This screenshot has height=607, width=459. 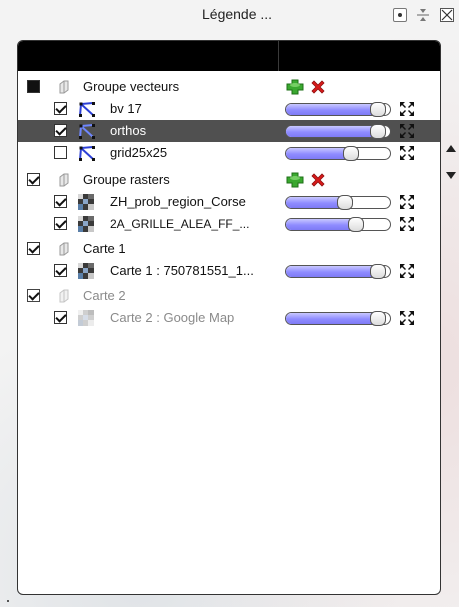 I want to click on tree-row-label: Groupe vecteurs, so click(x=131, y=86).